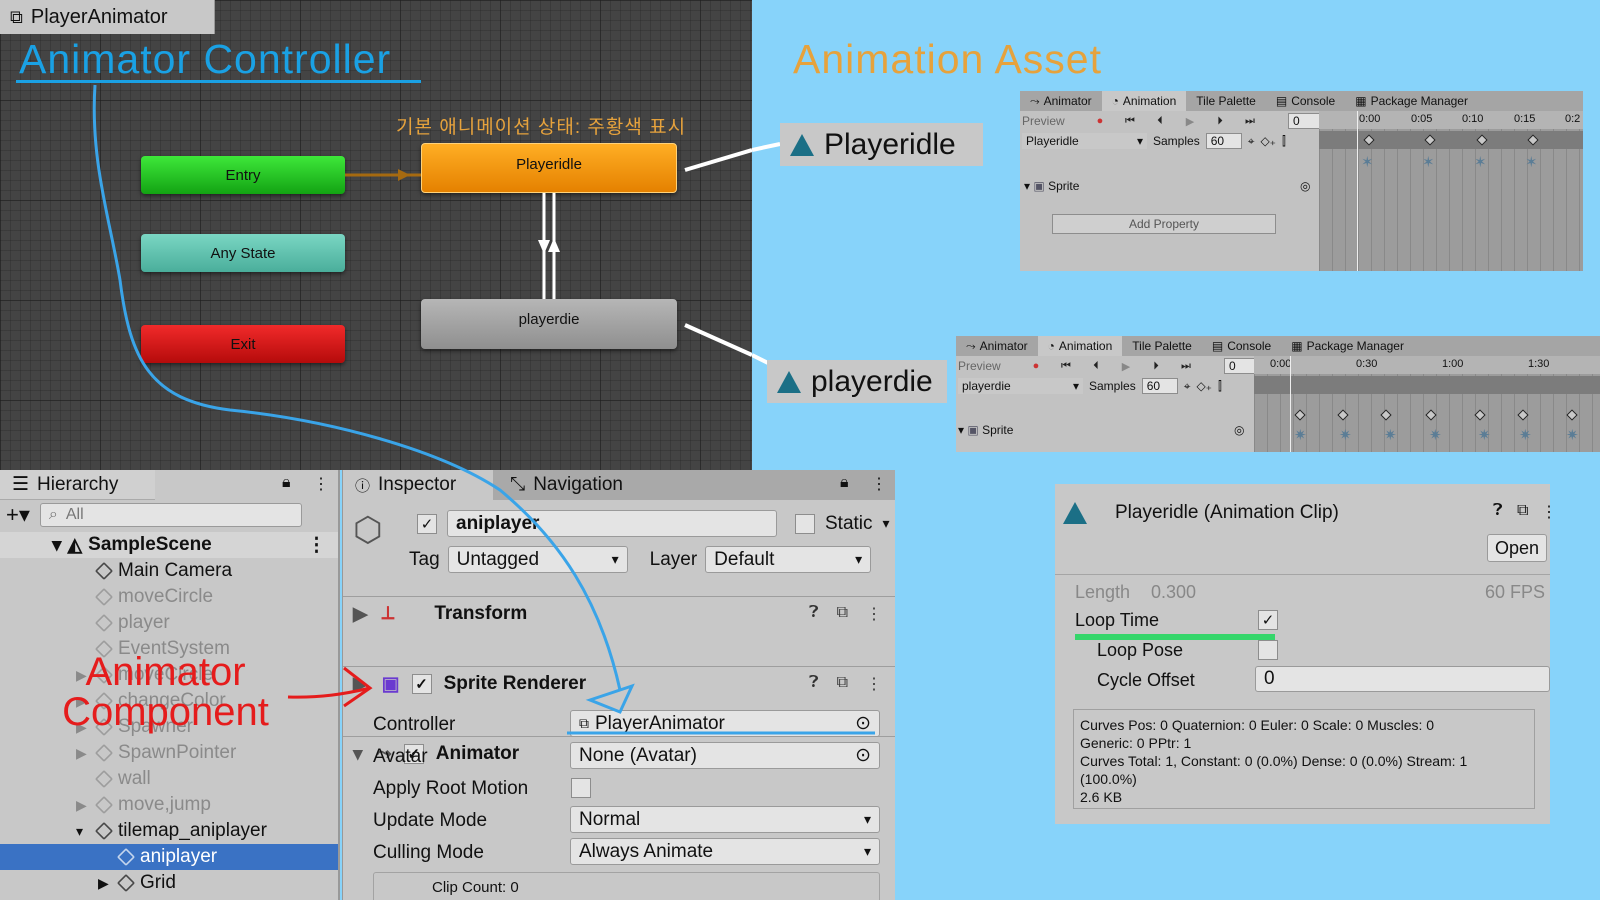  I want to click on gameobject-cube-icon: ⬡, so click(368, 530).